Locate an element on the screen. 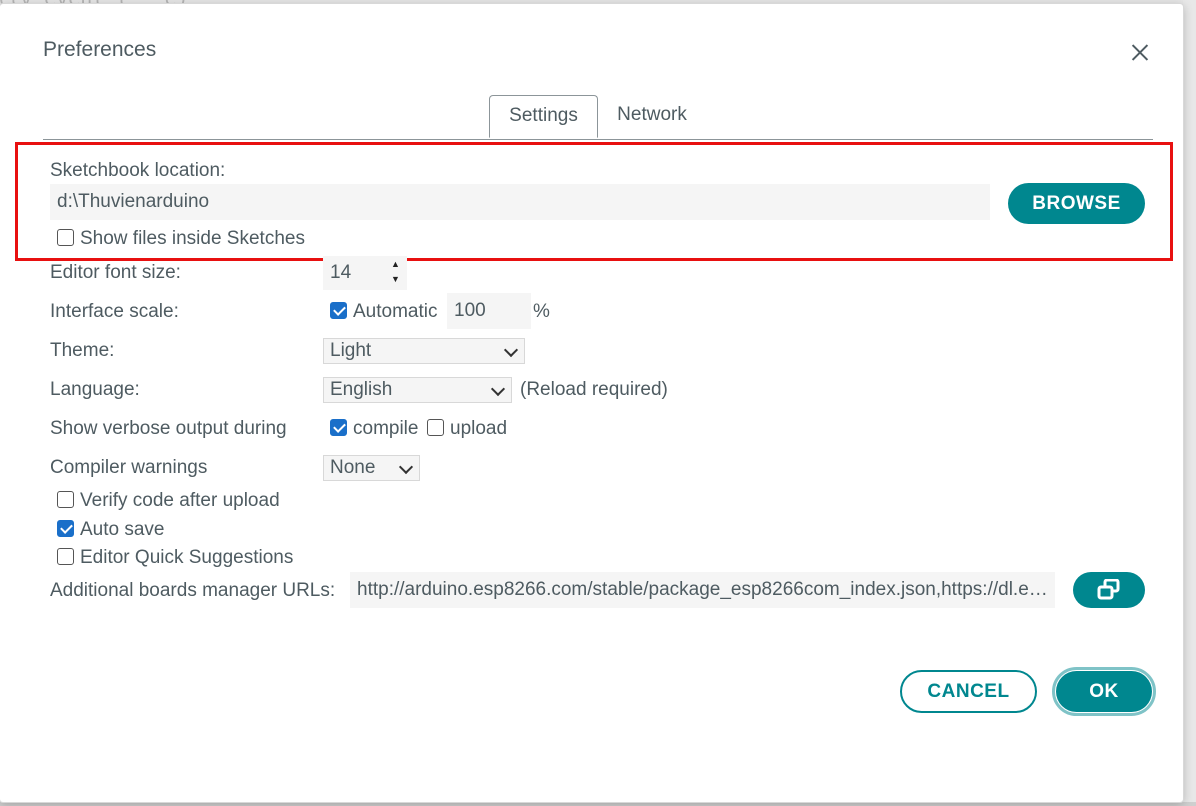 This screenshot has height=806, width=1196. spin-up-icon: ▲ is located at coordinates (395, 264).